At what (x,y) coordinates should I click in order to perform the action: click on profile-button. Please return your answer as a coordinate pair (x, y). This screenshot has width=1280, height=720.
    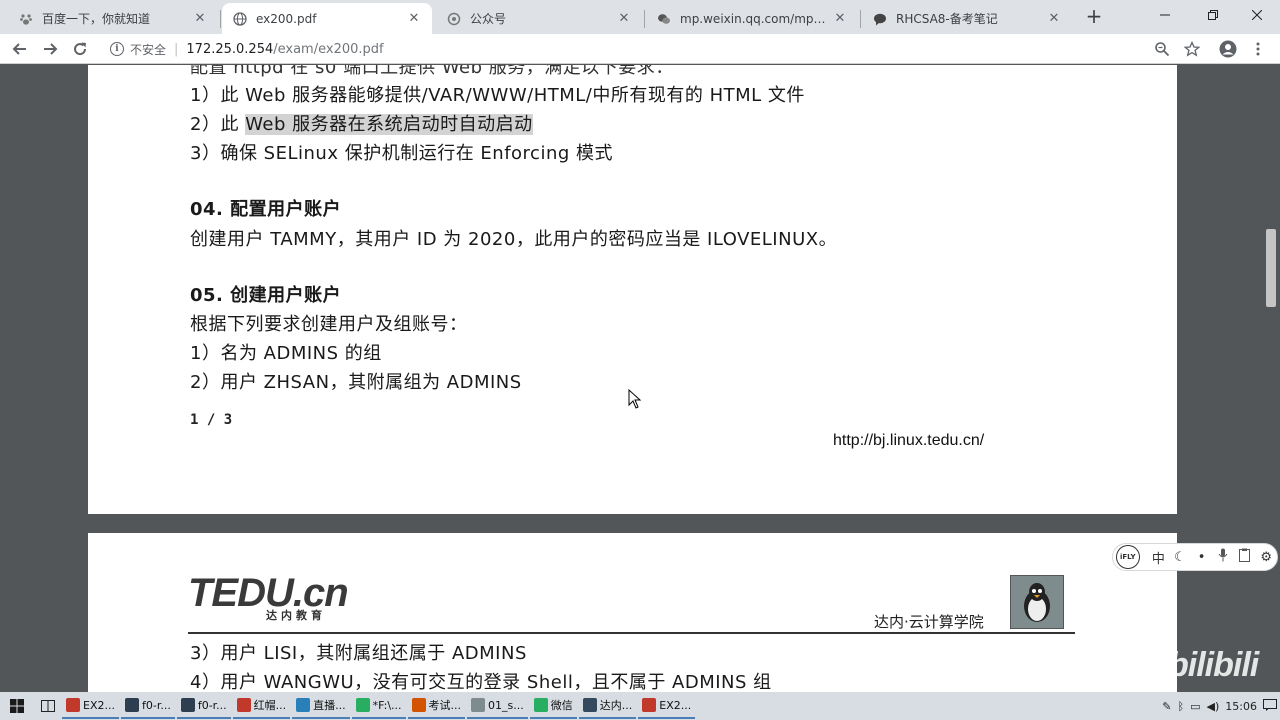
    Looking at the image, I should click on (1228, 49).